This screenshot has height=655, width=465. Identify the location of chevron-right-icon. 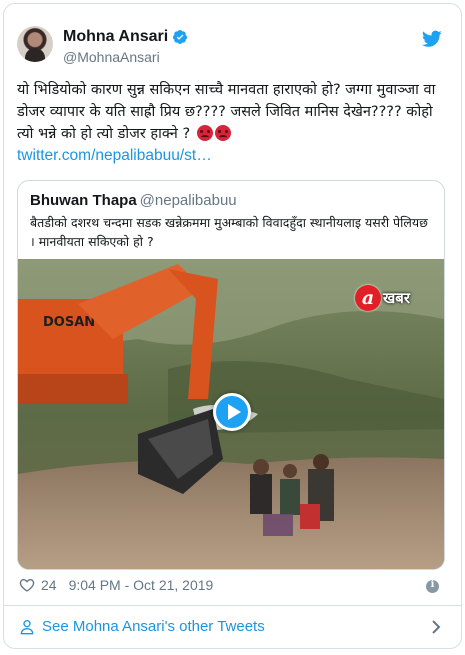
(436, 627).